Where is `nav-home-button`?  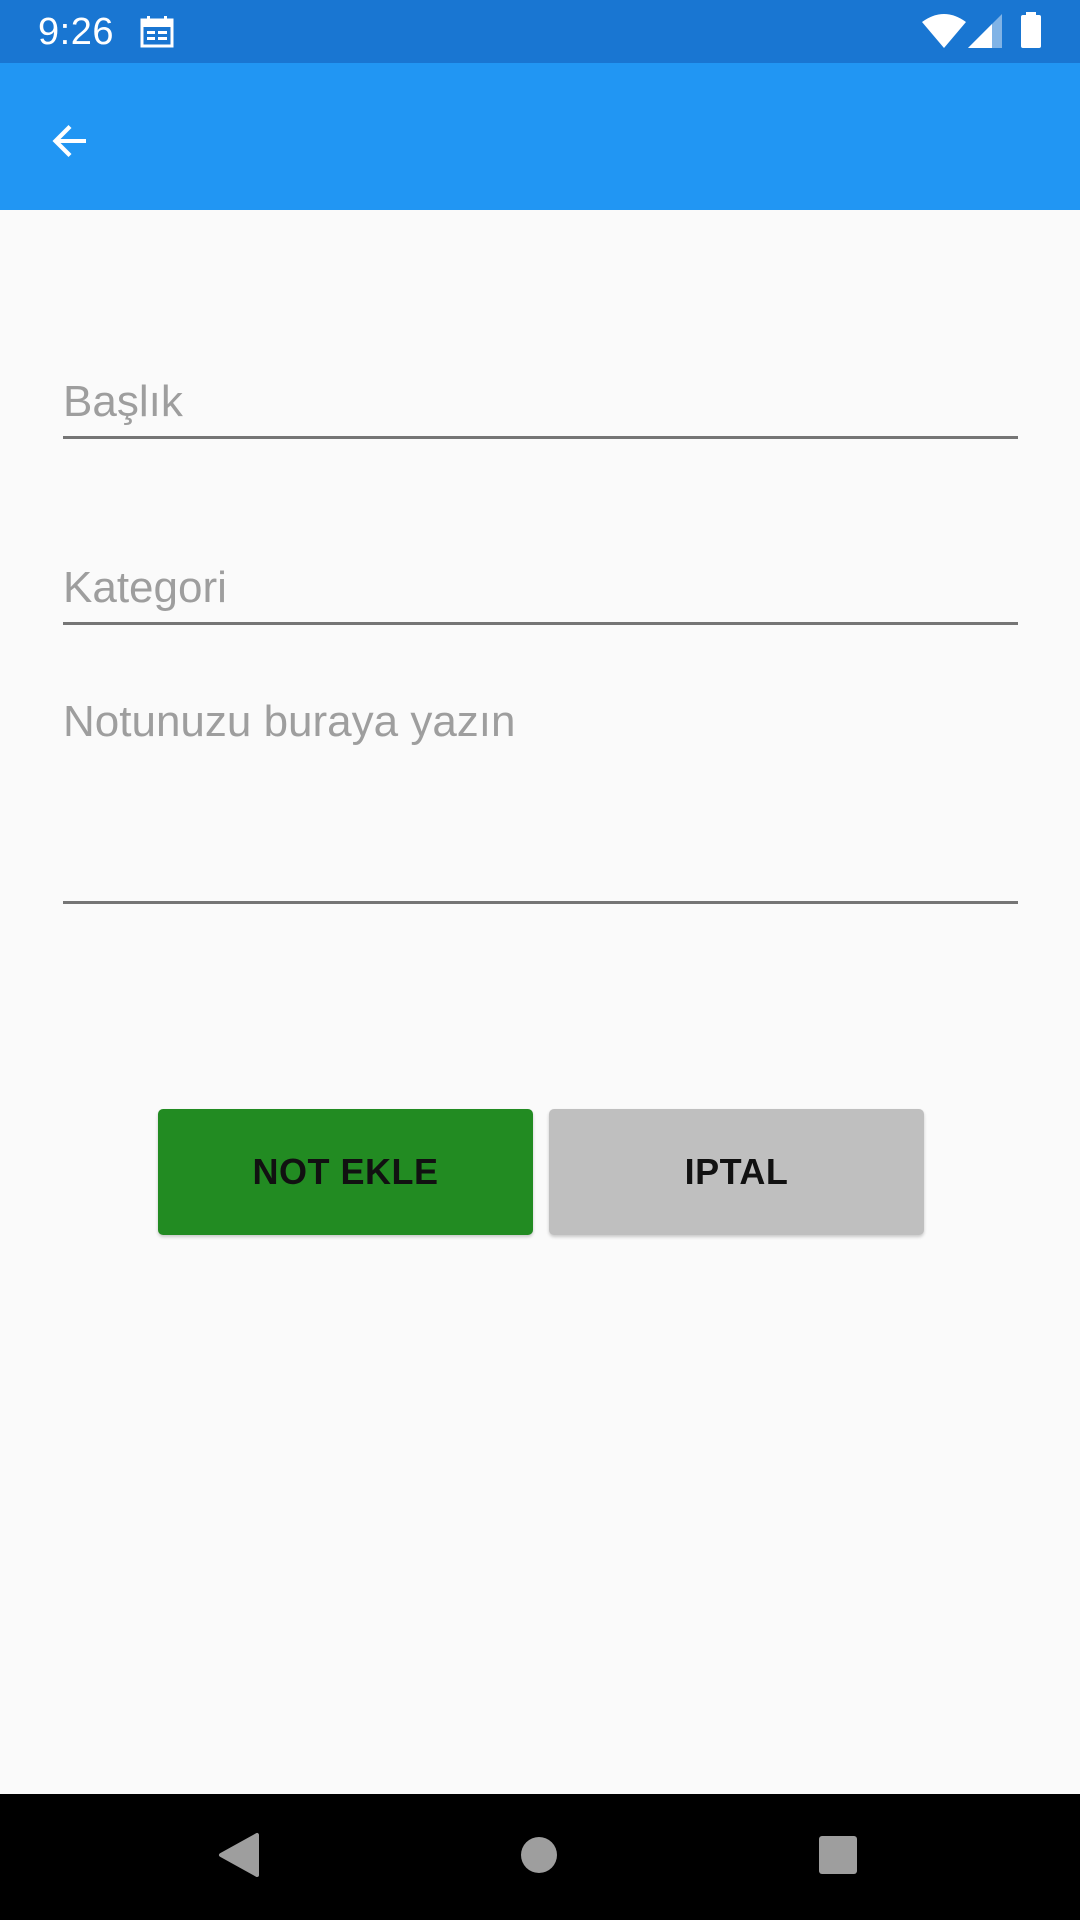
nav-home-button is located at coordinates (539, 1857).